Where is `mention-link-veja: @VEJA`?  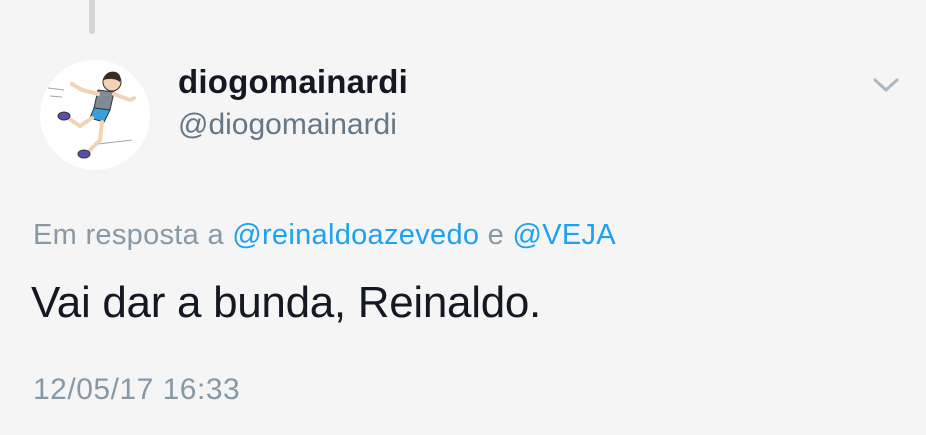 mention-link-veja: @VEJA is located at coordinates (563, 235).